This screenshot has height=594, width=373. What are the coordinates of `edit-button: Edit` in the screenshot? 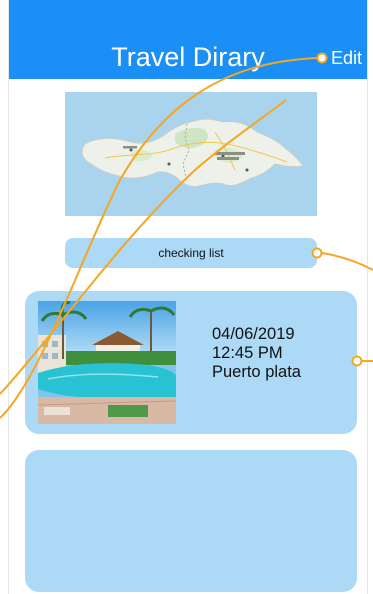 It's located at (346, 58).